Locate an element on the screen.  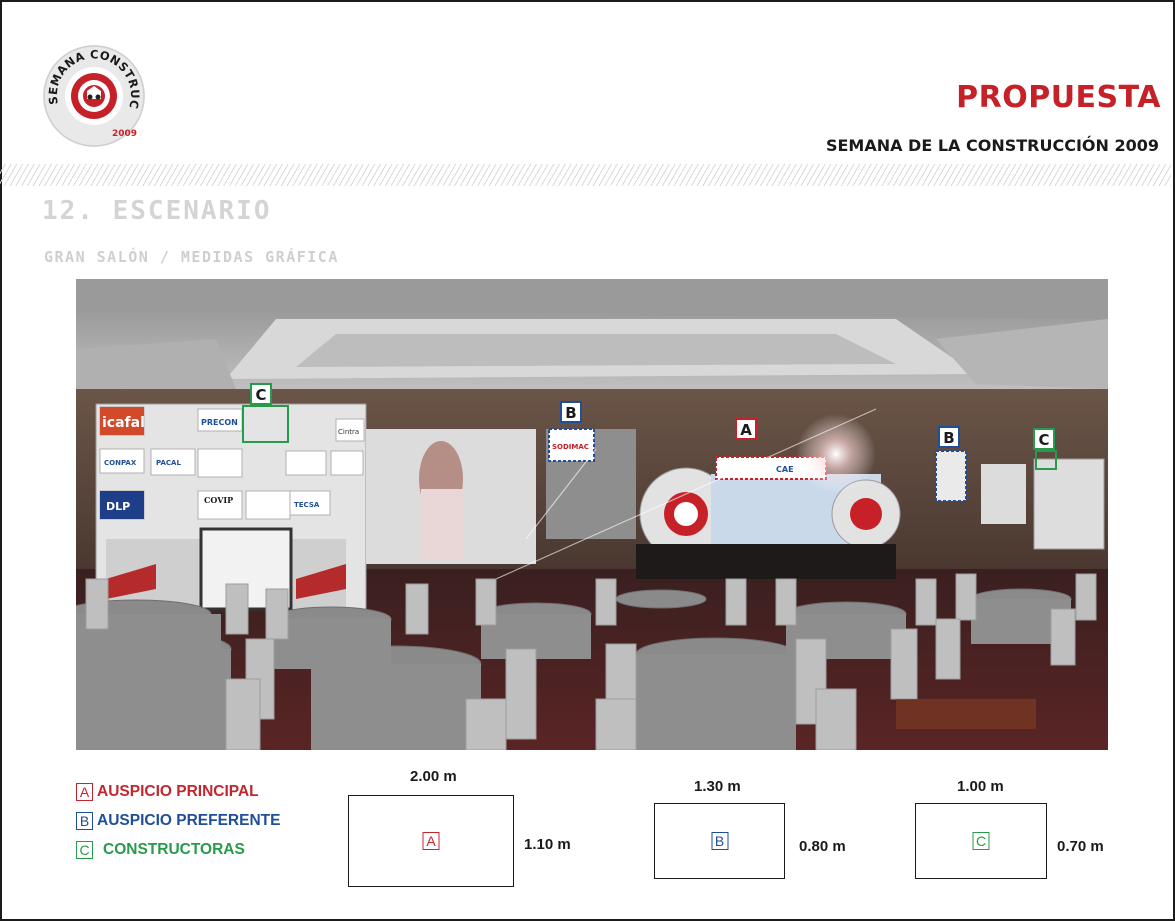
legend-label-a: AUSPICIO PRINCIPAL is located at coordinates (178, 791).